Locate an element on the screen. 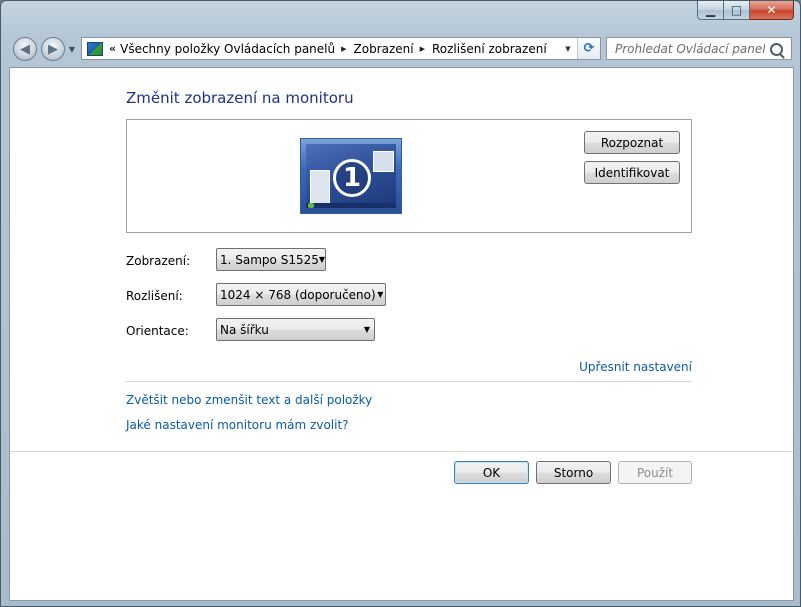 The image size is (801, 607). forward-arrow-icon: ▶ is located at coordinates (53, 49).